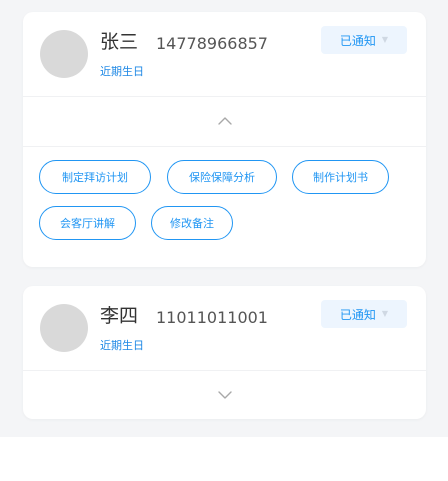 The width and height of the screenshot is (448, 481). What do you see at coordinates (87, 223) in the screenshot?
I see `parlor-presentation-button: 会客厅讲解` at bounding box center [87, 223].